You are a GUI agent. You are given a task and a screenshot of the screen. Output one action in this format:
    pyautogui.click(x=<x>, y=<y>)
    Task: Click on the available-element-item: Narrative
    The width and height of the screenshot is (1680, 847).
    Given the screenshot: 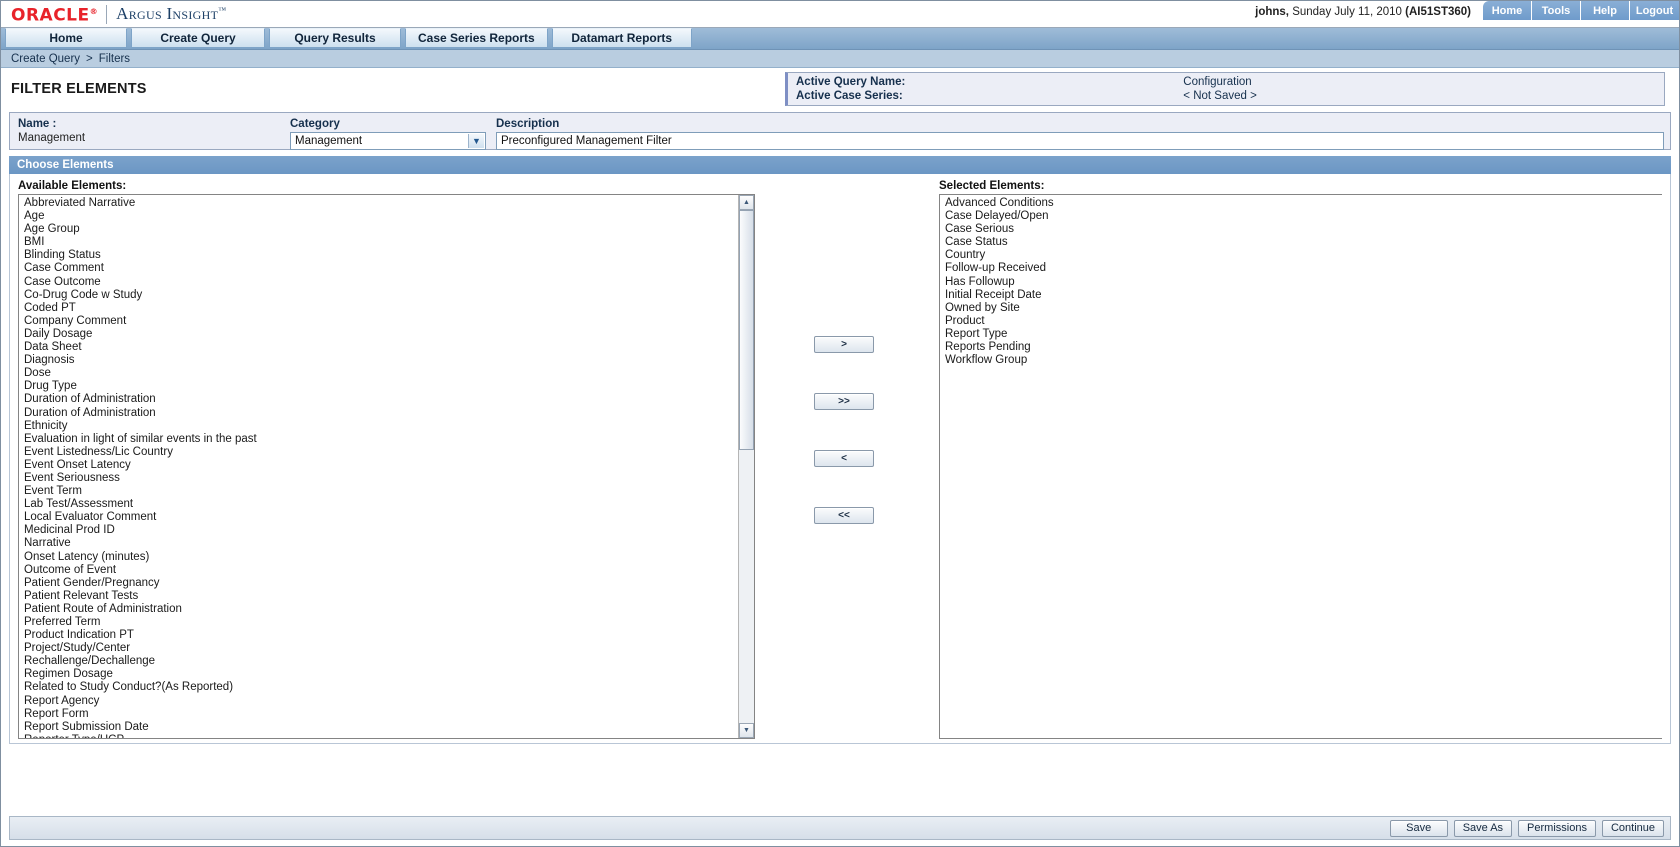 What is the action you would take?
    pyautogui.click(x=379, y=543)
    